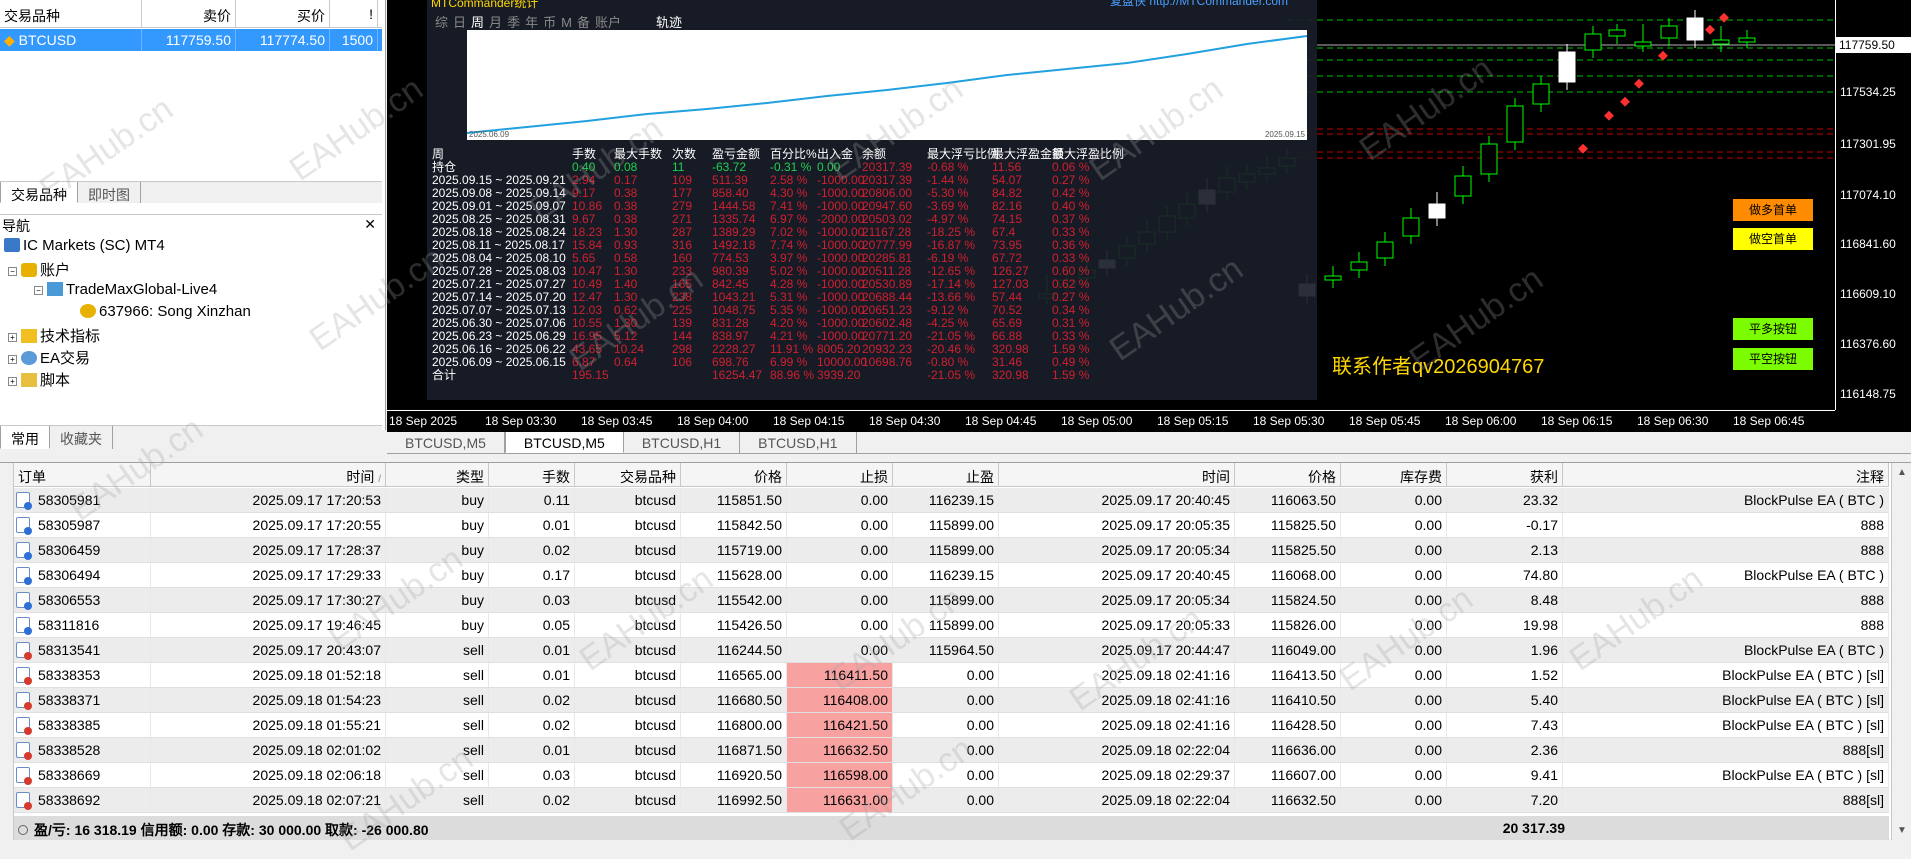  I want to click on col-close-time: 时间, so click(1117, 474).